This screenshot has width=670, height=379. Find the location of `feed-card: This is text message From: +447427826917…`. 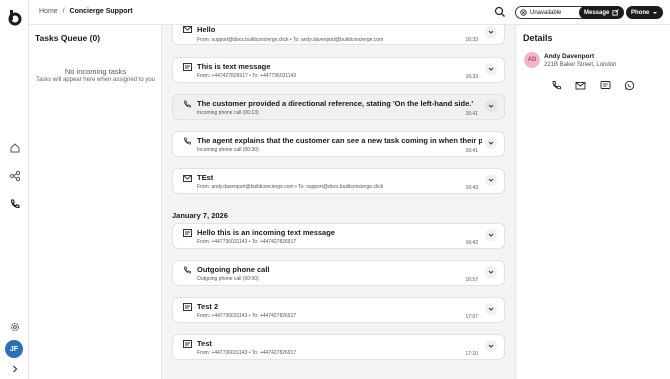

feed-card: This is text message From: +447427826917… is located at coordinates (338, 70).